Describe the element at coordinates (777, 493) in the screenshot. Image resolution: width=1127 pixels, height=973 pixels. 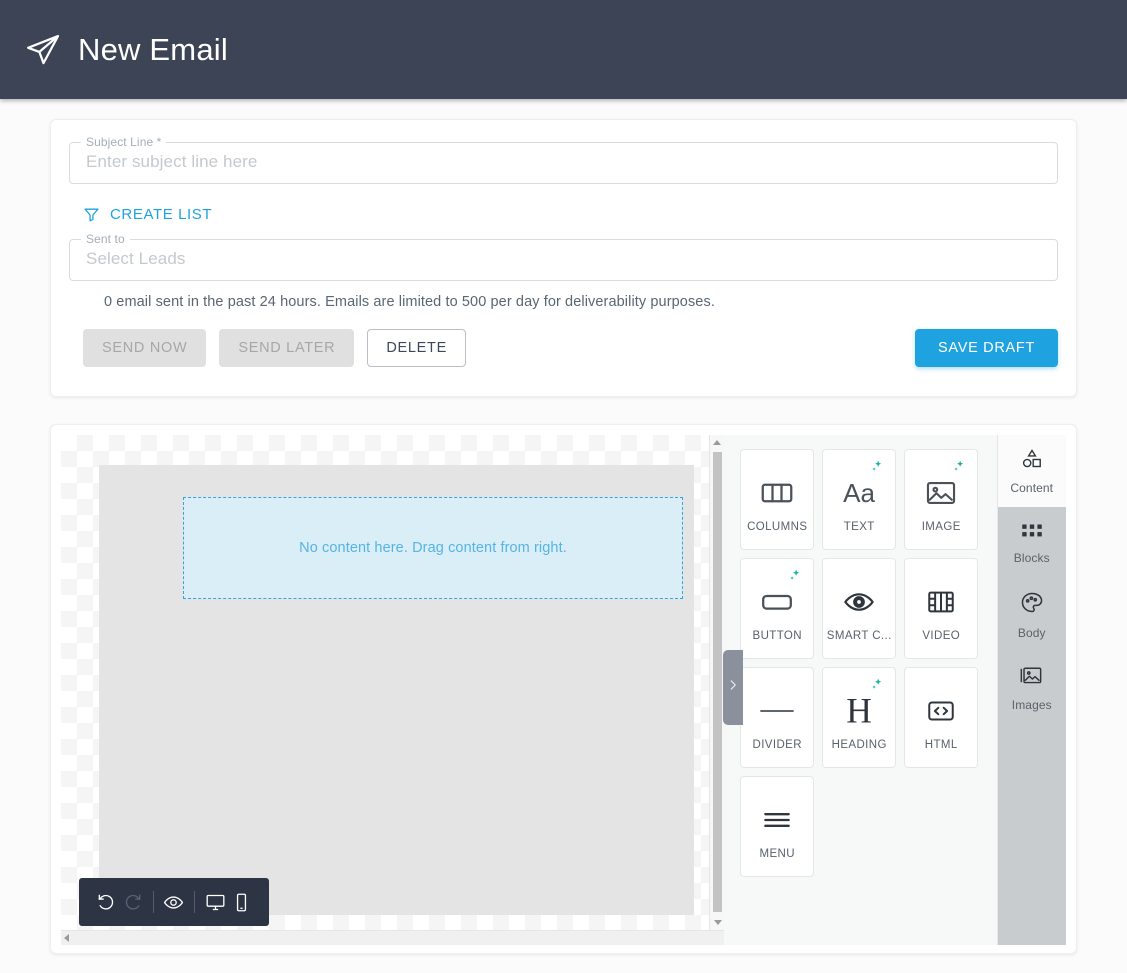
I see `columns-icon` at that location.